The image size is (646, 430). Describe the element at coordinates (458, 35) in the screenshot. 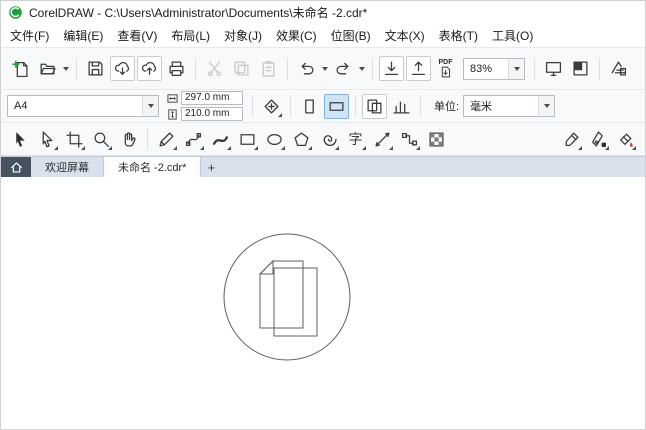

I see `menu-table: 表格(T)` at that location.